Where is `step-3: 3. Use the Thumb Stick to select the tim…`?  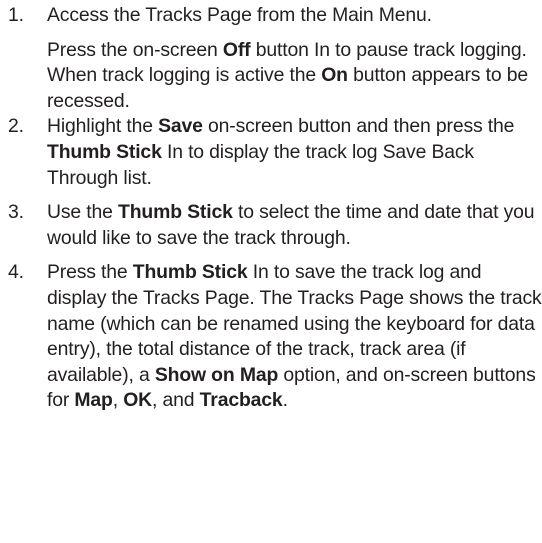 step-3: 3. Use the Thumb Stick to select the tim… is located at coordinates (275, 225).